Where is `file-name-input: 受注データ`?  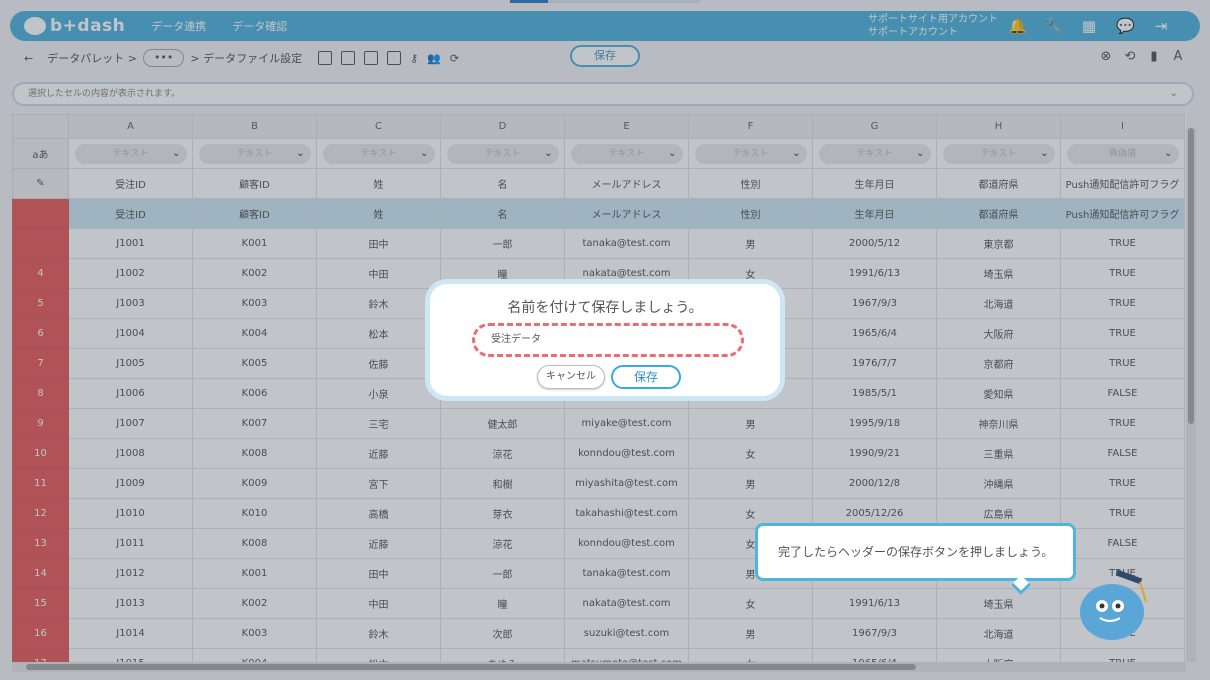
file-name-input: 受注データ is located at coordinates (608, 340).